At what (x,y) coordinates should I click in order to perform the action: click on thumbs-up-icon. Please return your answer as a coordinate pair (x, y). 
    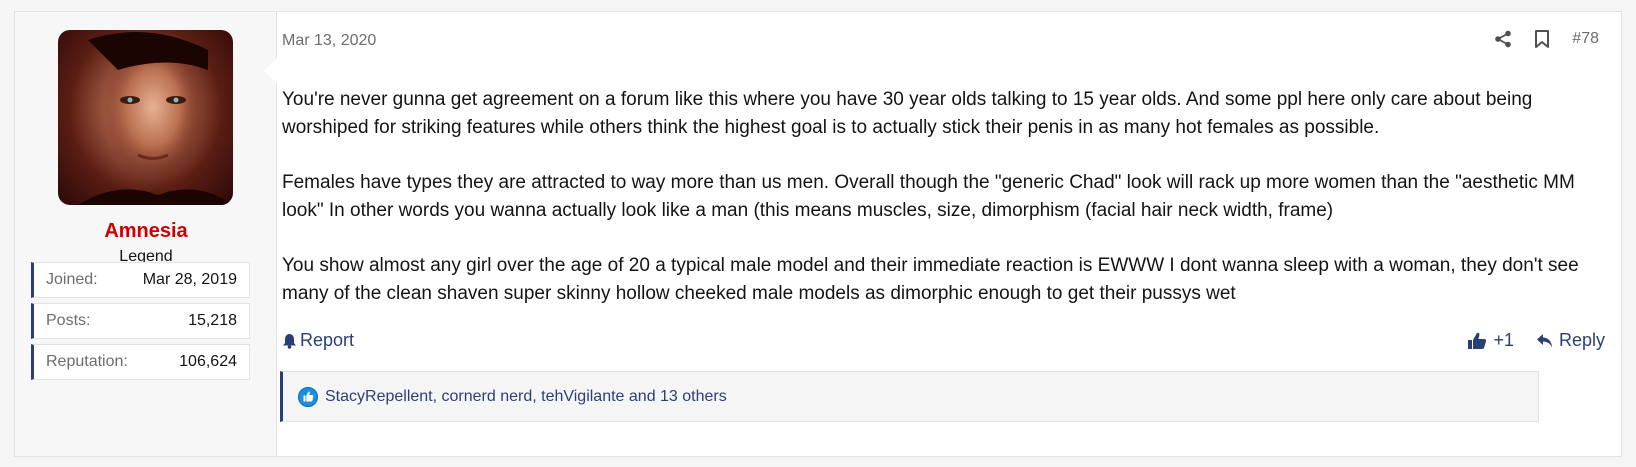
    Looking at the image, I should click on (1477, 340).